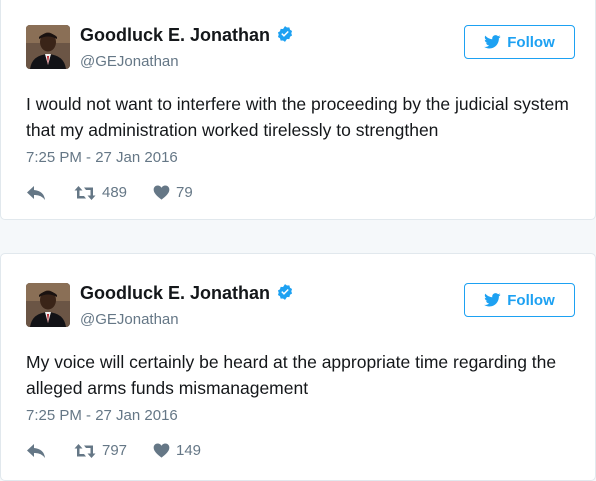  I want to click on tweet-actions: 489 79, so click(119, 192).